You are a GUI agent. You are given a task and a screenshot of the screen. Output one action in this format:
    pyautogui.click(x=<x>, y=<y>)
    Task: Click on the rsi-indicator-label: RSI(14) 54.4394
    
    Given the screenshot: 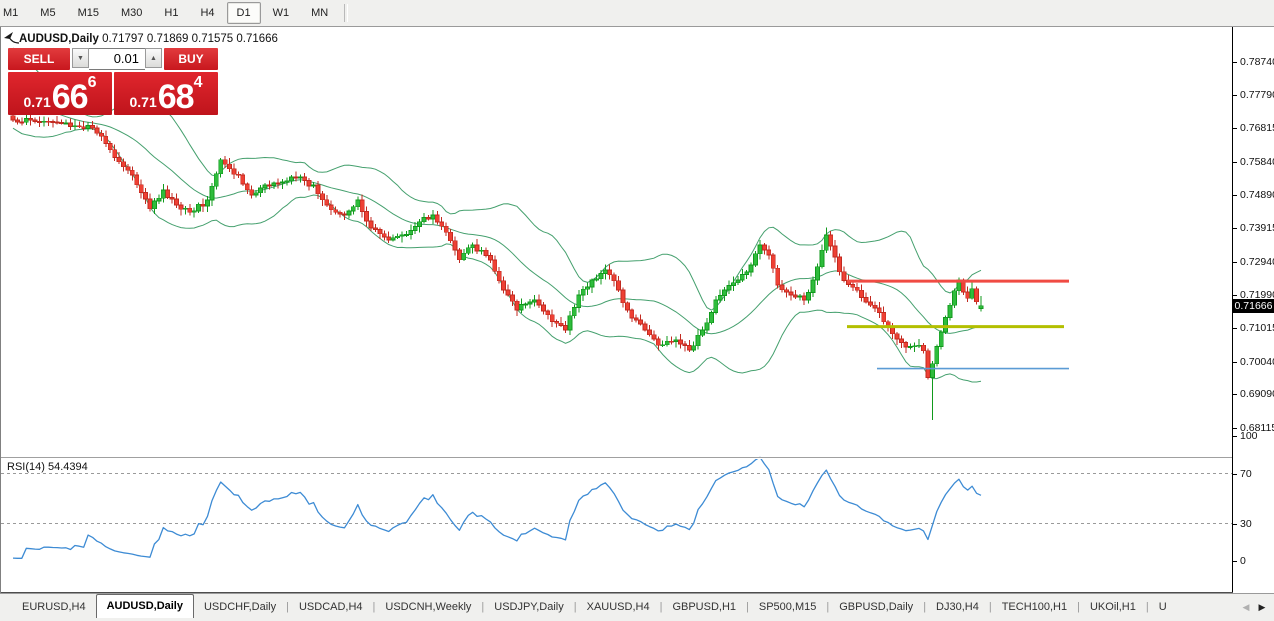 What is the action you would take?
    pyautogui.click(x=47, y=467)
    